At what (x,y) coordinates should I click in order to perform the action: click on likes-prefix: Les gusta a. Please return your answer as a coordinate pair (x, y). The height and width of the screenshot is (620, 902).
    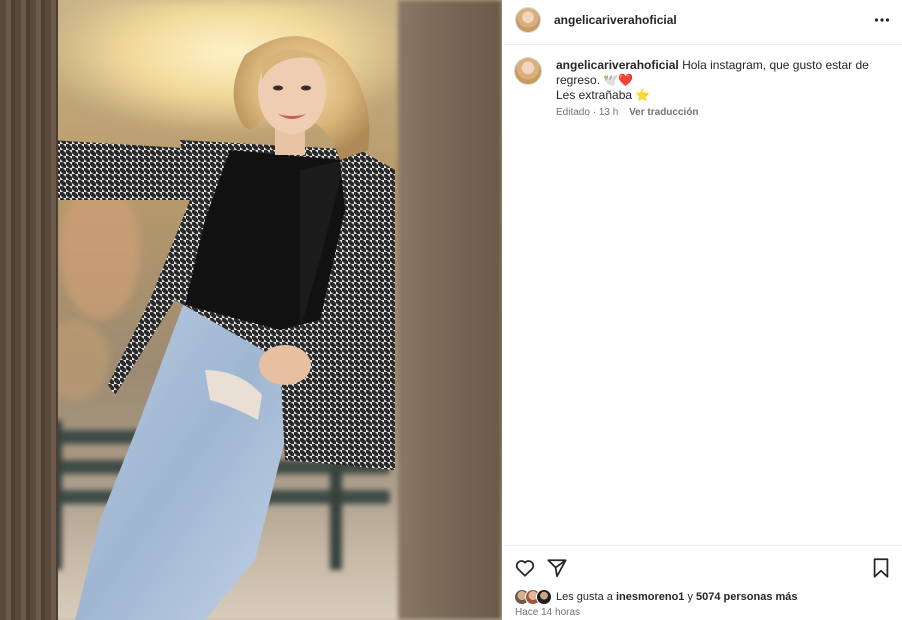
    Looking at the image, I should click on (586, 597).